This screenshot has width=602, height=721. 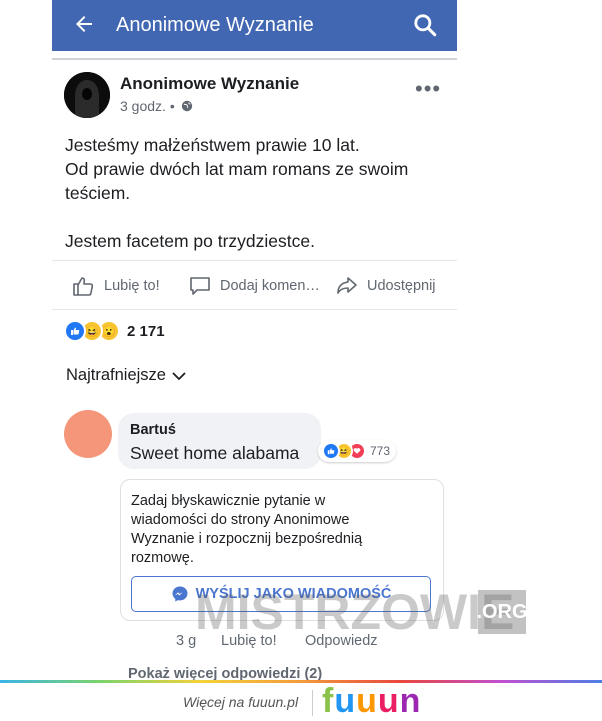 I want to click on footer-link: Więcej na fuuun.pl, so click(x=240, y=702).